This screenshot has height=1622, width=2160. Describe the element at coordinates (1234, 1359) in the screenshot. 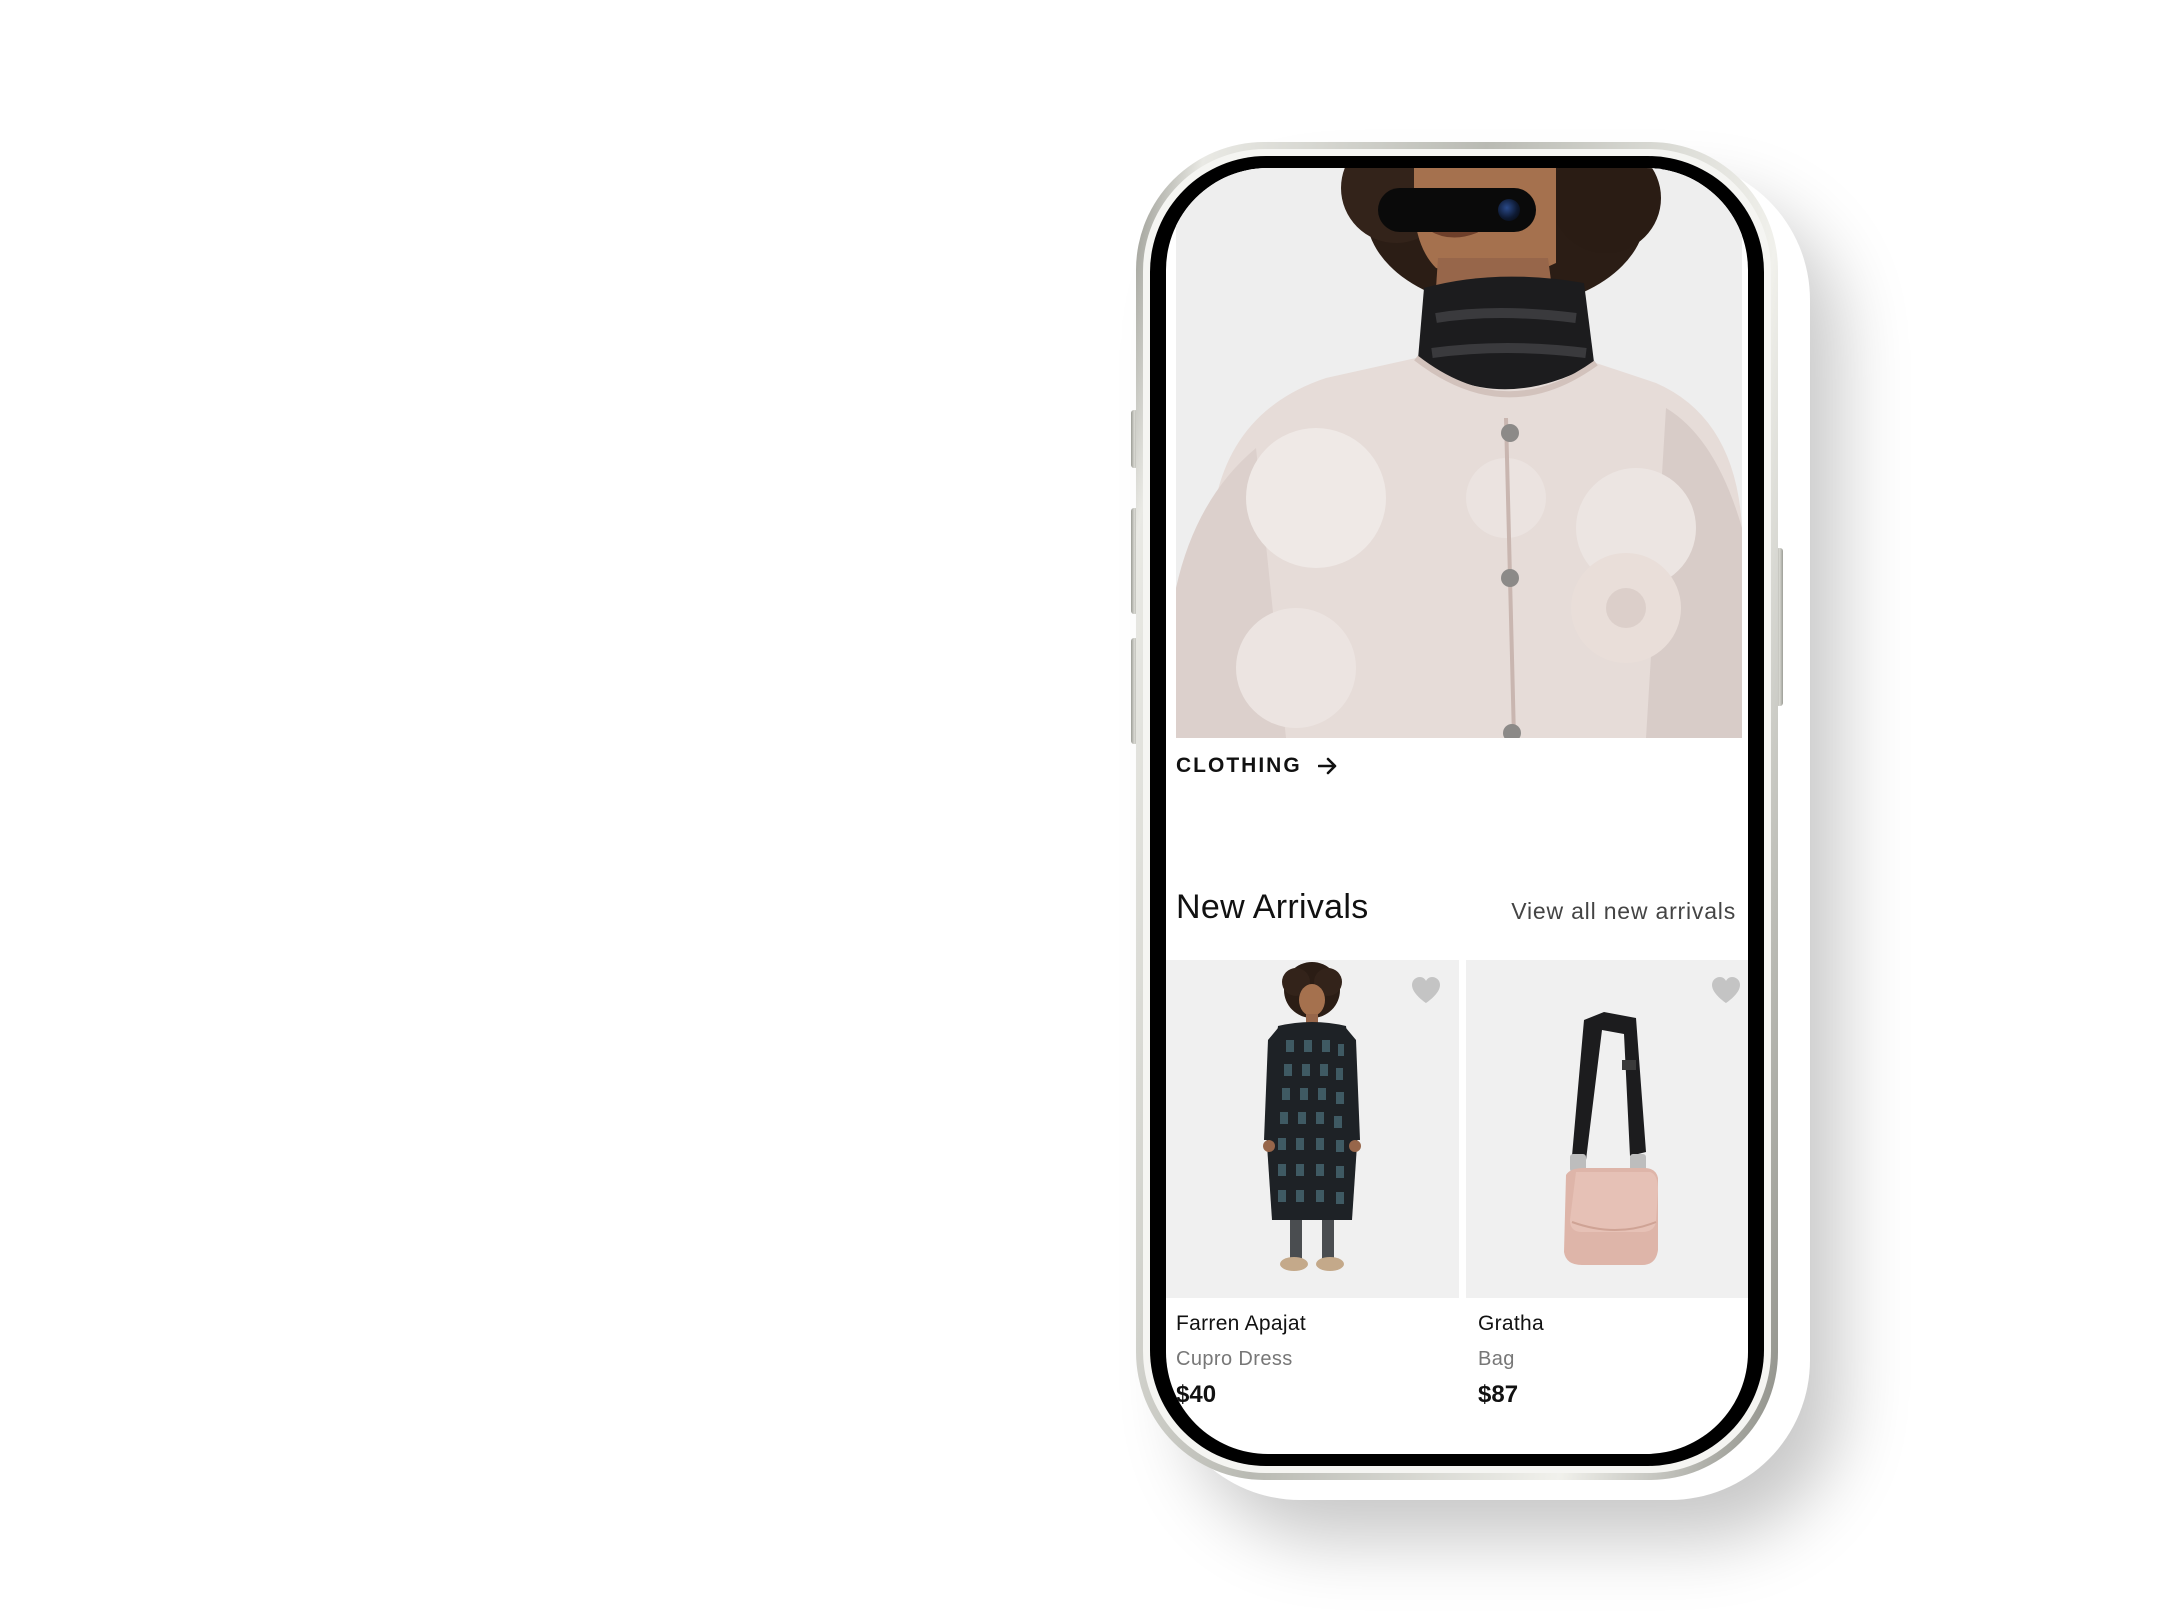

I see `product-type: Cupro Dress` at that location.